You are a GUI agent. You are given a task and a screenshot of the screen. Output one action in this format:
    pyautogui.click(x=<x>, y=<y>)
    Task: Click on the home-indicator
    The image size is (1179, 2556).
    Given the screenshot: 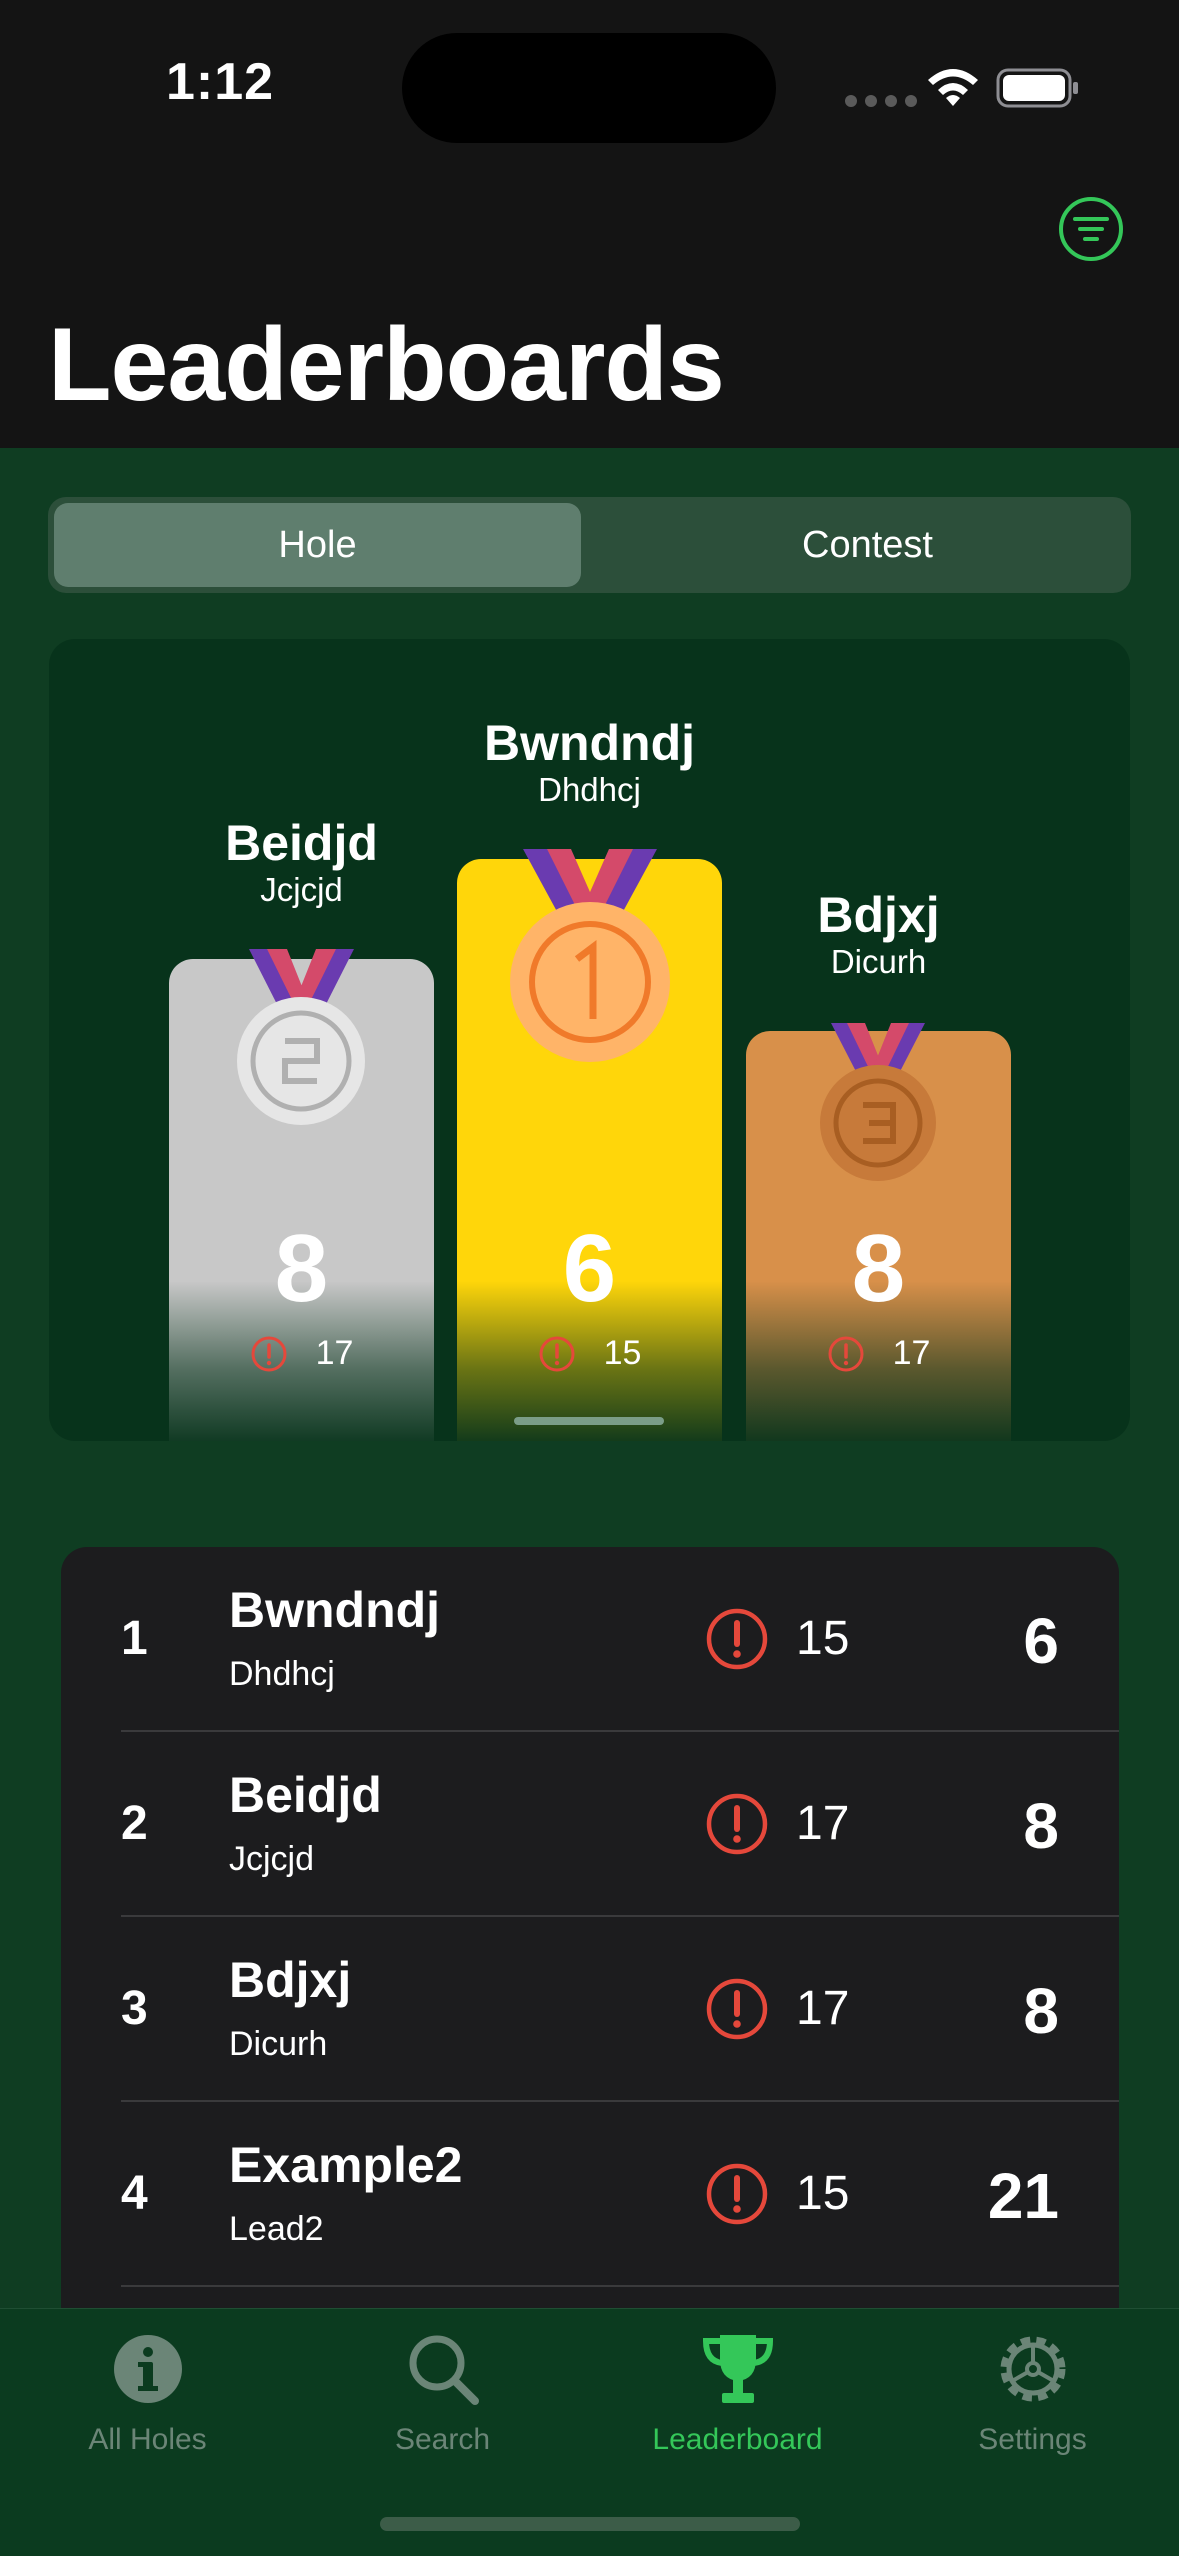 What is the action you would take?
    pyautogui.click(x=590, y=2524)
    